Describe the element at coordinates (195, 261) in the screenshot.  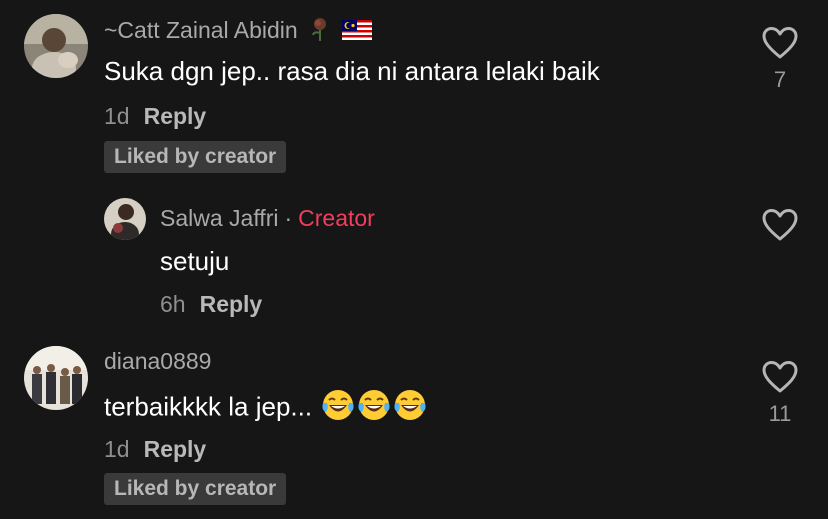
I see `comment-text: setuju` at that location.